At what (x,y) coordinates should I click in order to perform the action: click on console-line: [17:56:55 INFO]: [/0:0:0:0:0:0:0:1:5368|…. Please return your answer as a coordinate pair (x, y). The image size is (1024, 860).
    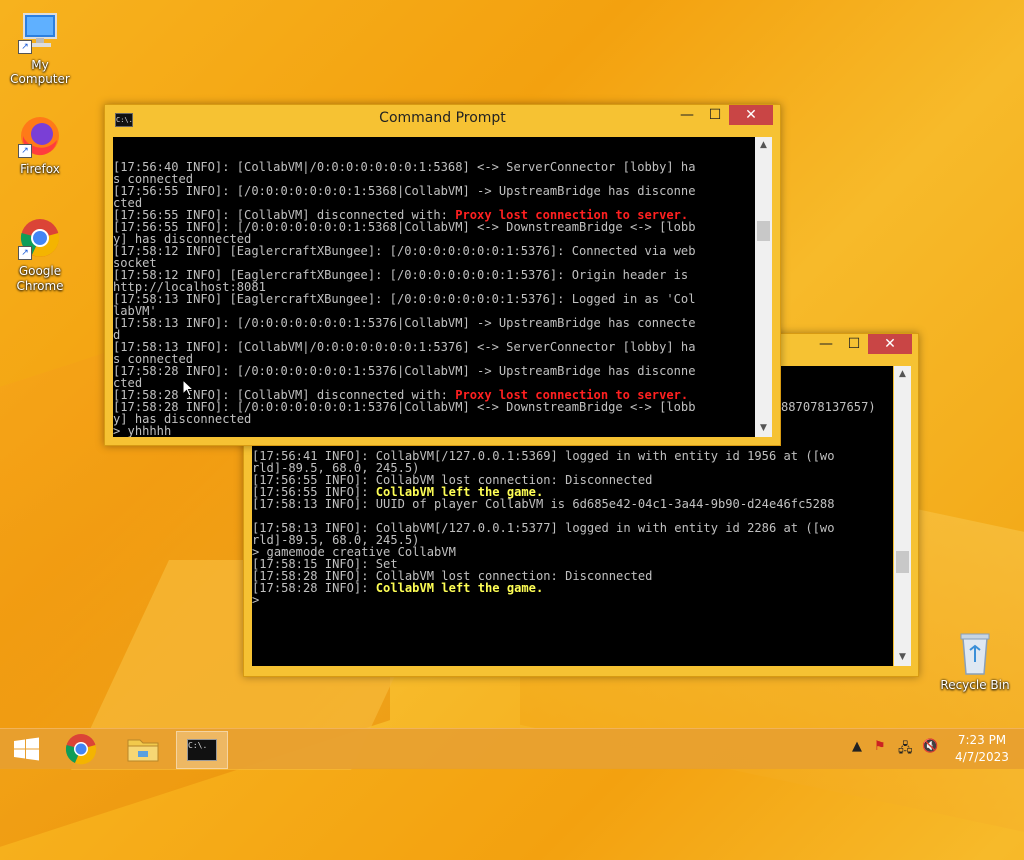
    Looking at the image, I should click on (434, 191).